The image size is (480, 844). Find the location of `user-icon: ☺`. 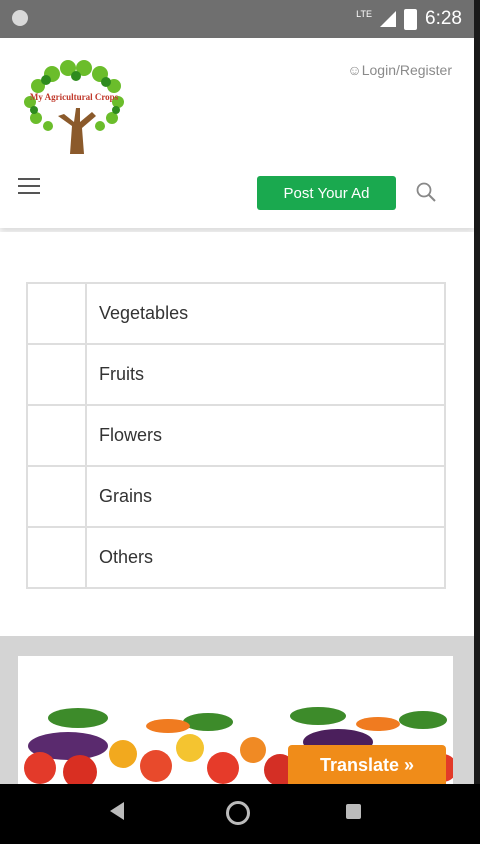

user-icon: ☺ is located at coordinates (354, 70).